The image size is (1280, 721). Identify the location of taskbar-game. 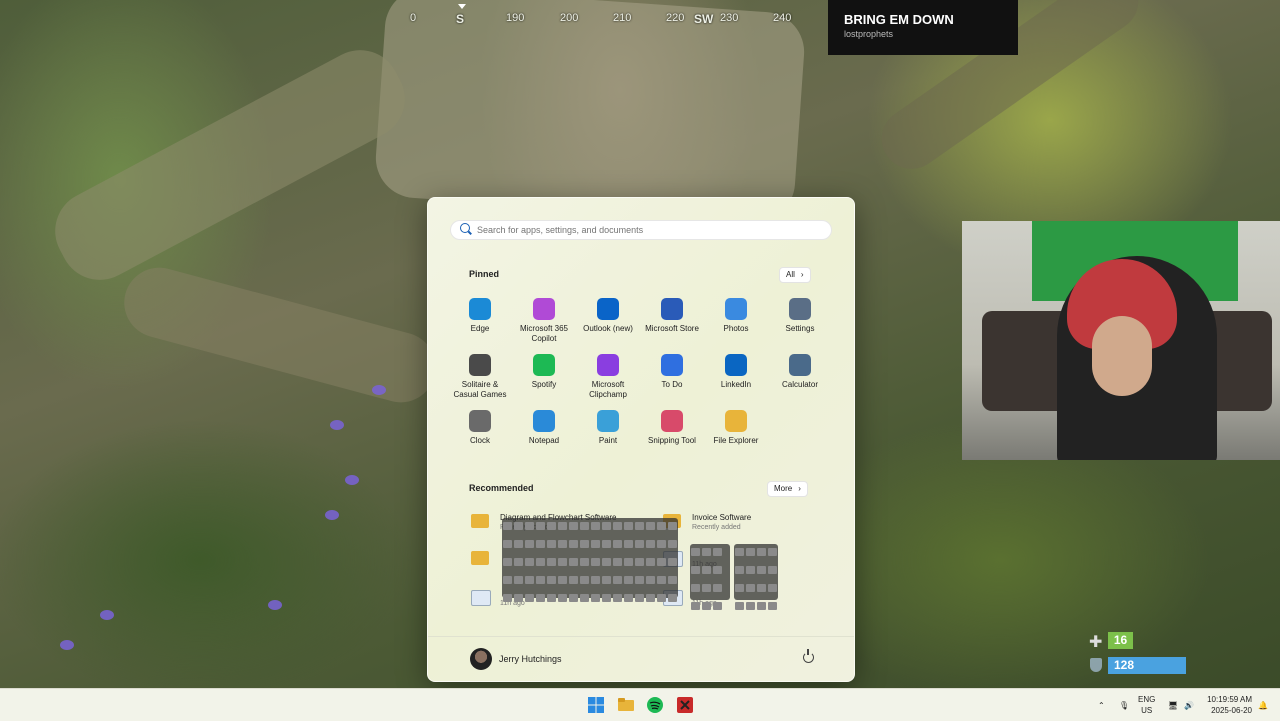
(685, 705).